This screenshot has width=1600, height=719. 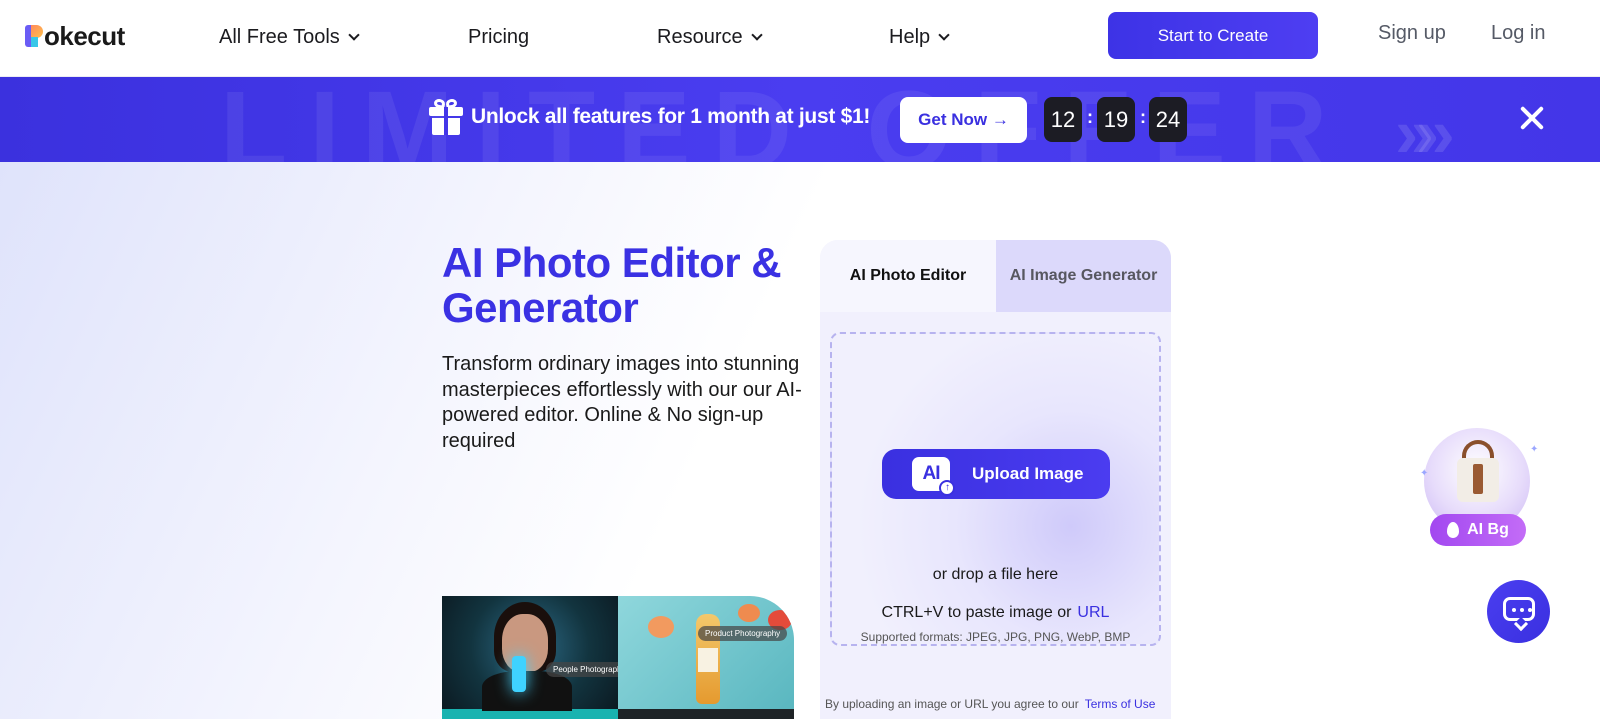 I want to click on get-now-button: Get Now →, so click(x=963, y=120).